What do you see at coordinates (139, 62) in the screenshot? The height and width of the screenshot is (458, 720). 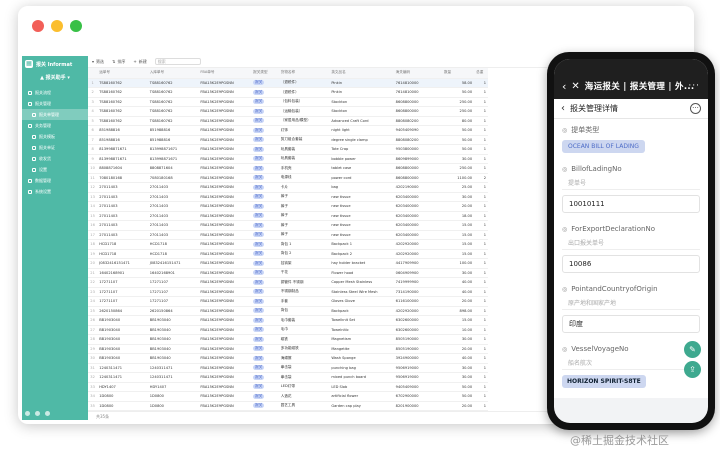 I see `add-button: + 新建` at bounding box center [139, 62].